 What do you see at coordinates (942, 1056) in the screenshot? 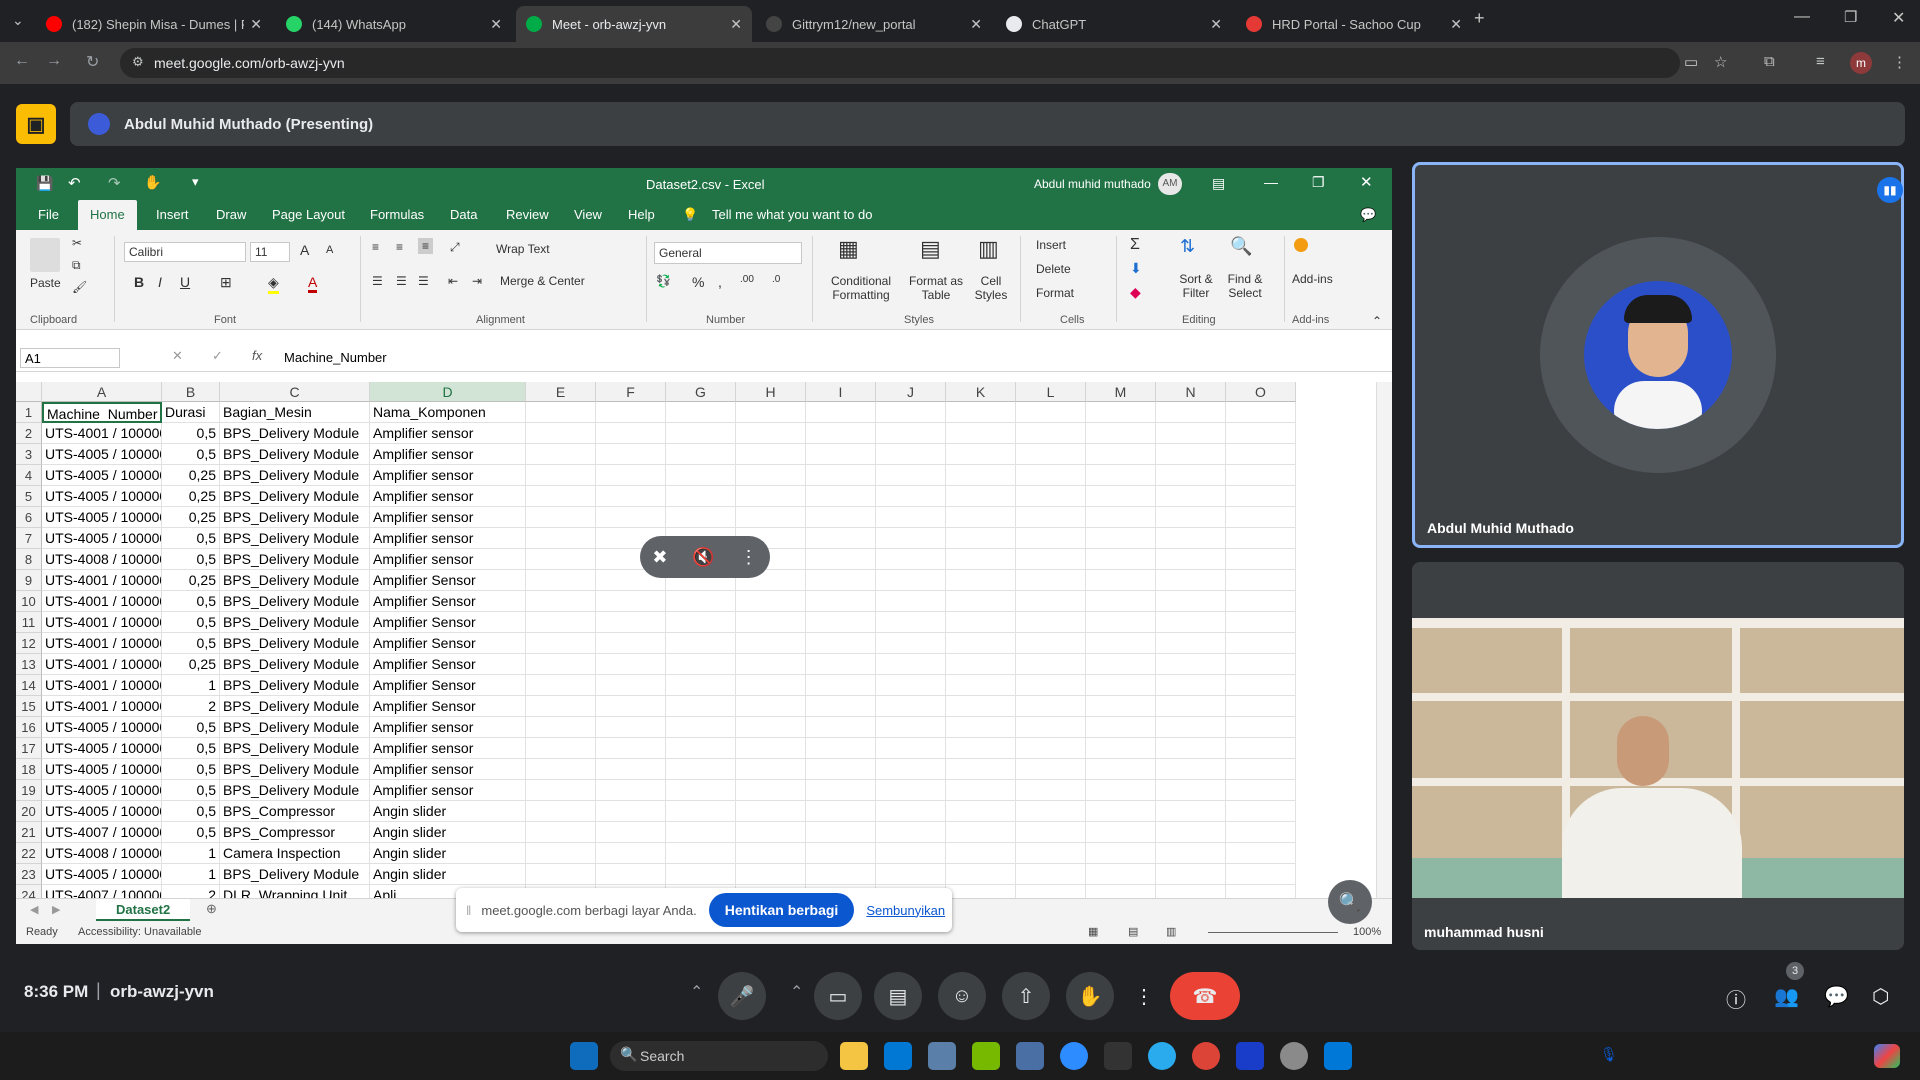
I see `photos-icon` at bounding box center [942, 1056].